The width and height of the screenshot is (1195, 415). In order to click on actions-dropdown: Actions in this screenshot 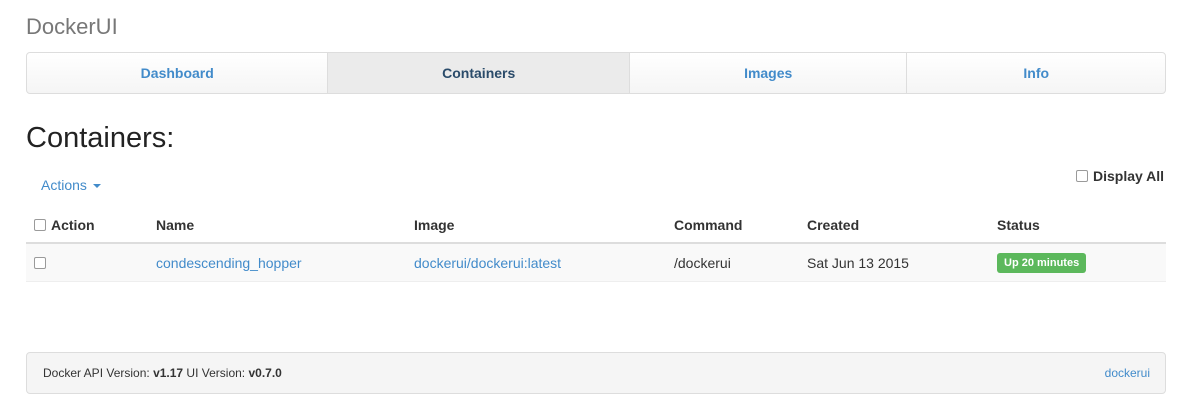, I will do `click(71, 185)`.